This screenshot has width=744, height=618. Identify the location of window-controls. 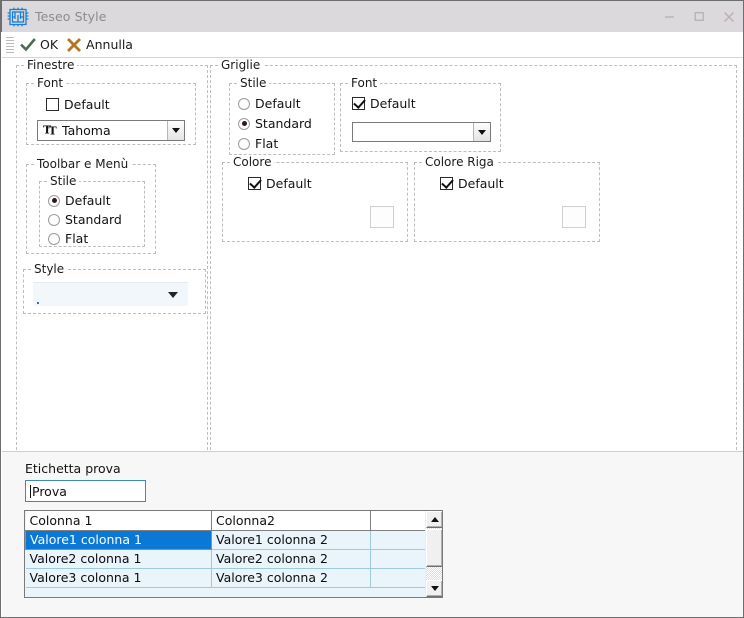
(698, 17).